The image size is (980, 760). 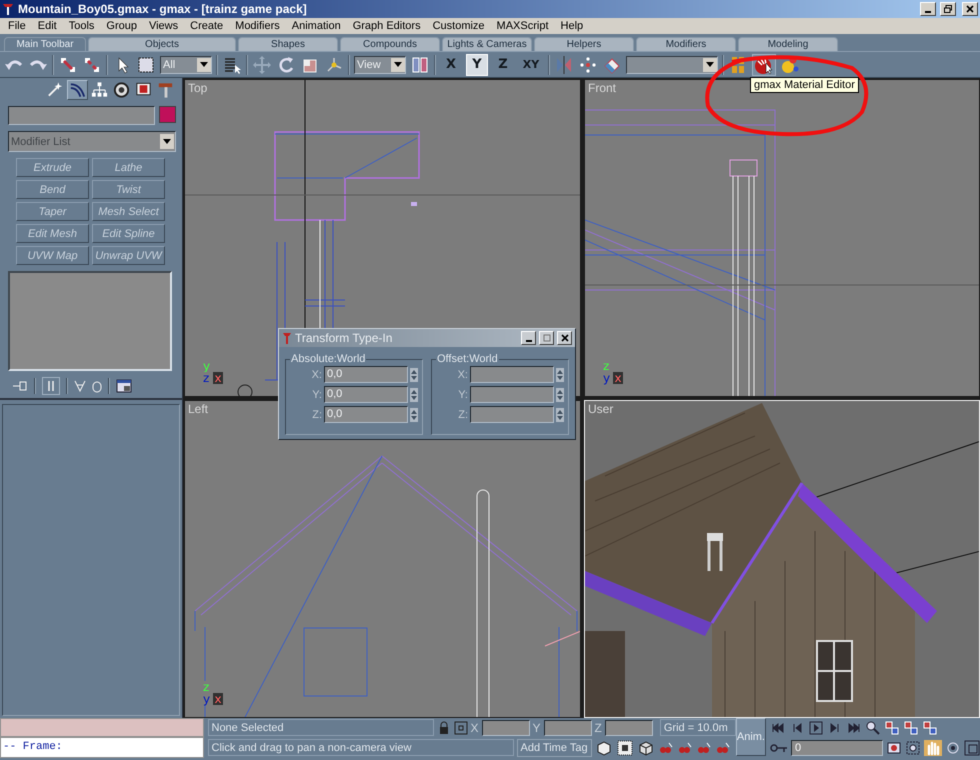 What do you see at coordinates (121, 26) in the screenshot?
I see `menu-item: Group` at bounding box center [121, 26].